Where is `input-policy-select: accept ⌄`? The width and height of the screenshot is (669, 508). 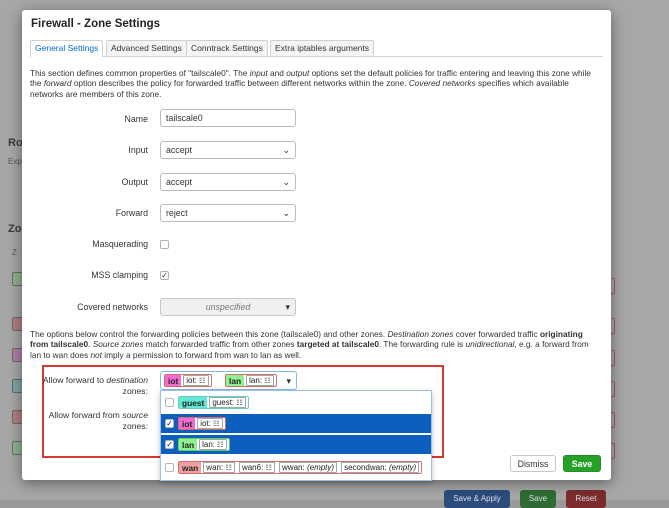 input-policy-select: accept ⌄ is located at coordinates (228, 150).